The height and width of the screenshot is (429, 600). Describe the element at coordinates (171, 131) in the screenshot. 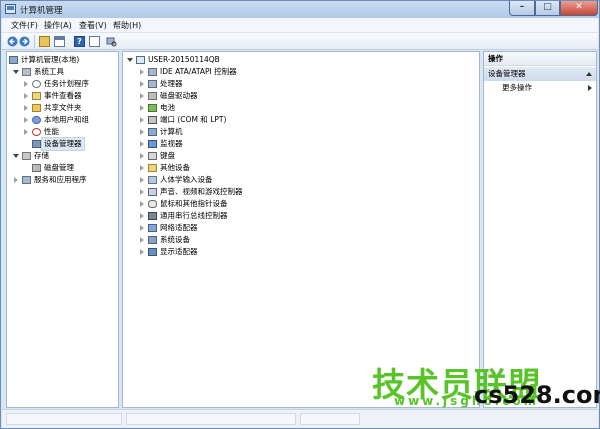

I see `device-category-label: 计算机` at that location.